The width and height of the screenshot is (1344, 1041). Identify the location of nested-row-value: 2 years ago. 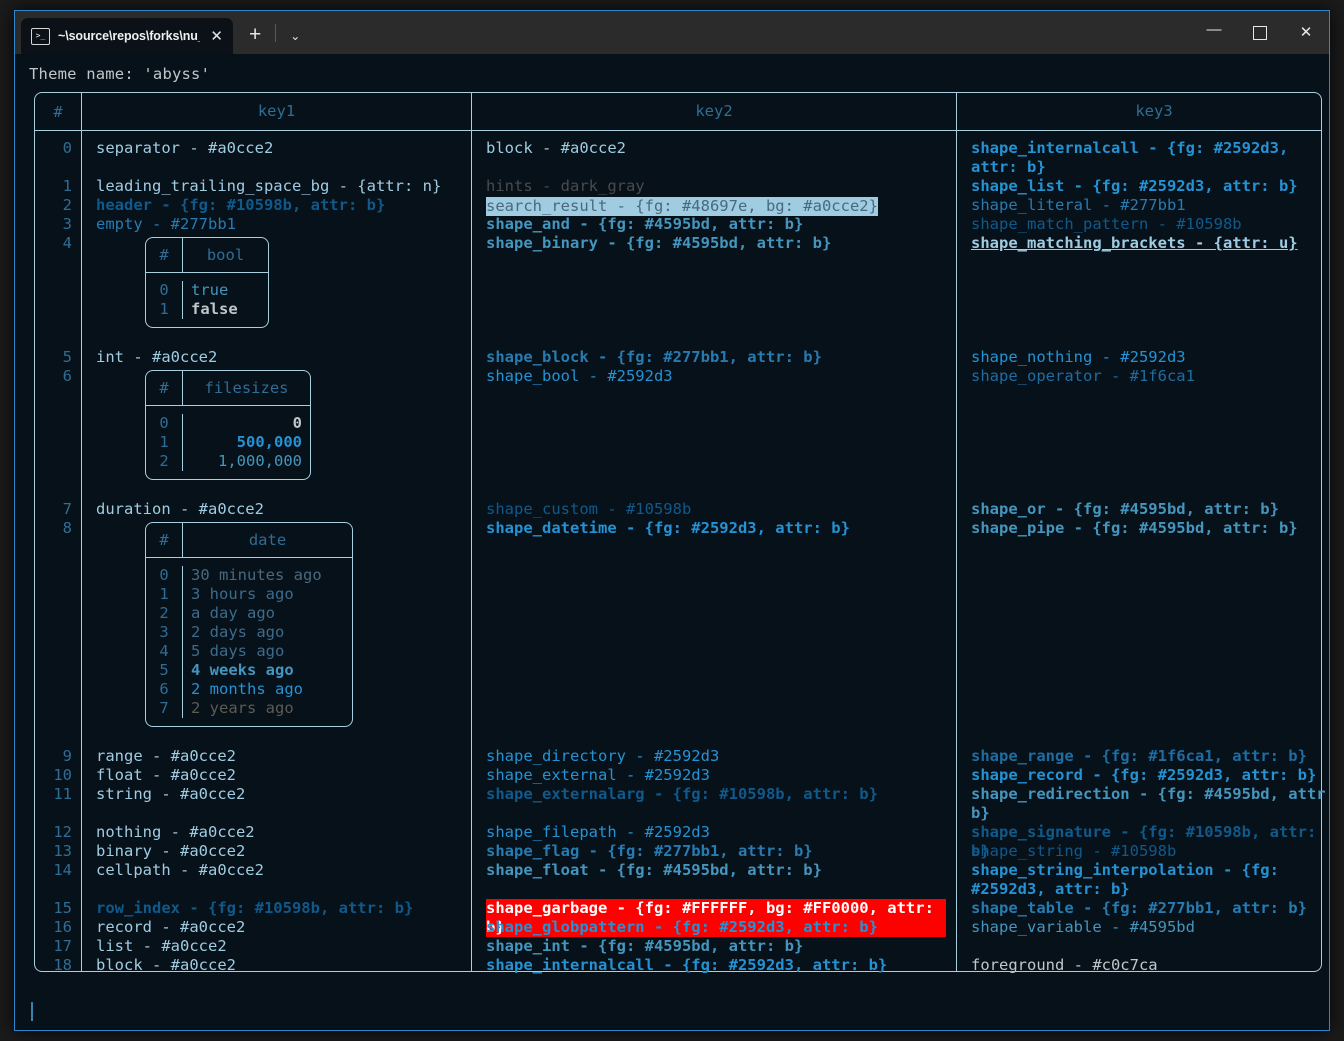
(267, 708).